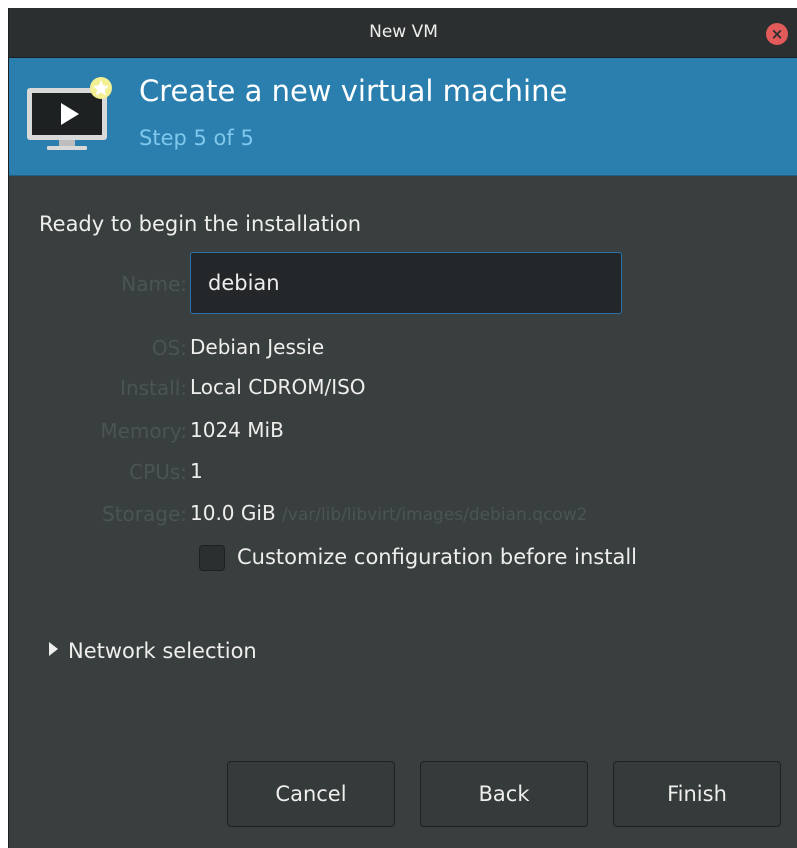  Describe the element at coordinates (162, 651) in the screenshot. I see `network-selection-label: Network selection` at that location.